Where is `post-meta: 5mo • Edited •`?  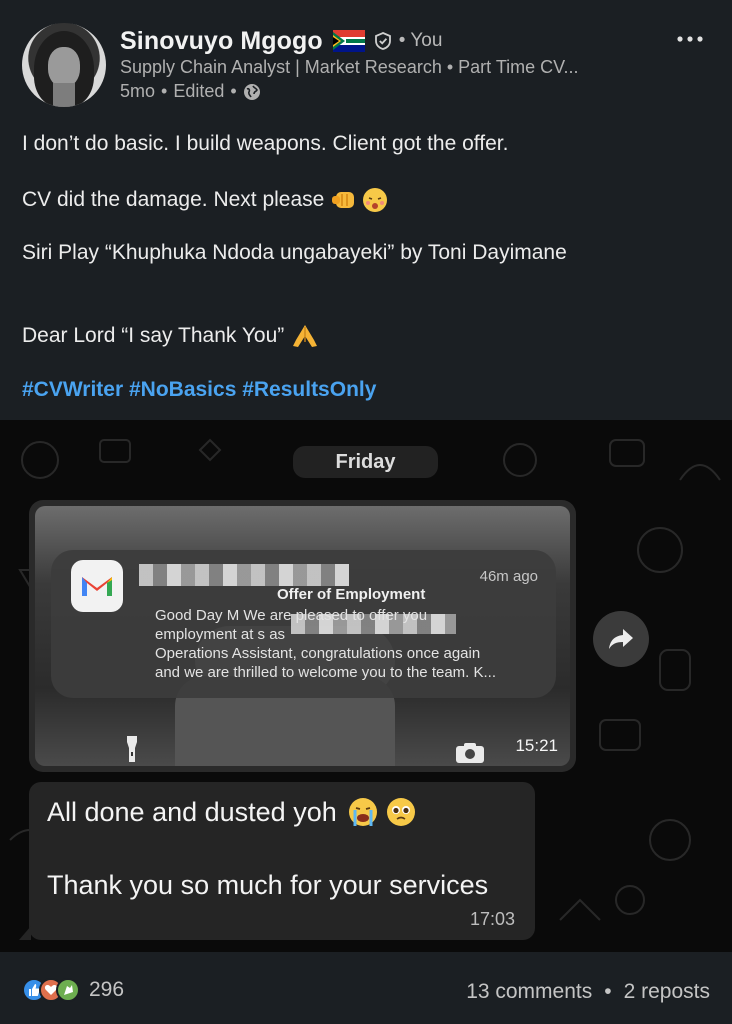 post-meta: 5mo • Edited • is located at coordinates (190, 91).